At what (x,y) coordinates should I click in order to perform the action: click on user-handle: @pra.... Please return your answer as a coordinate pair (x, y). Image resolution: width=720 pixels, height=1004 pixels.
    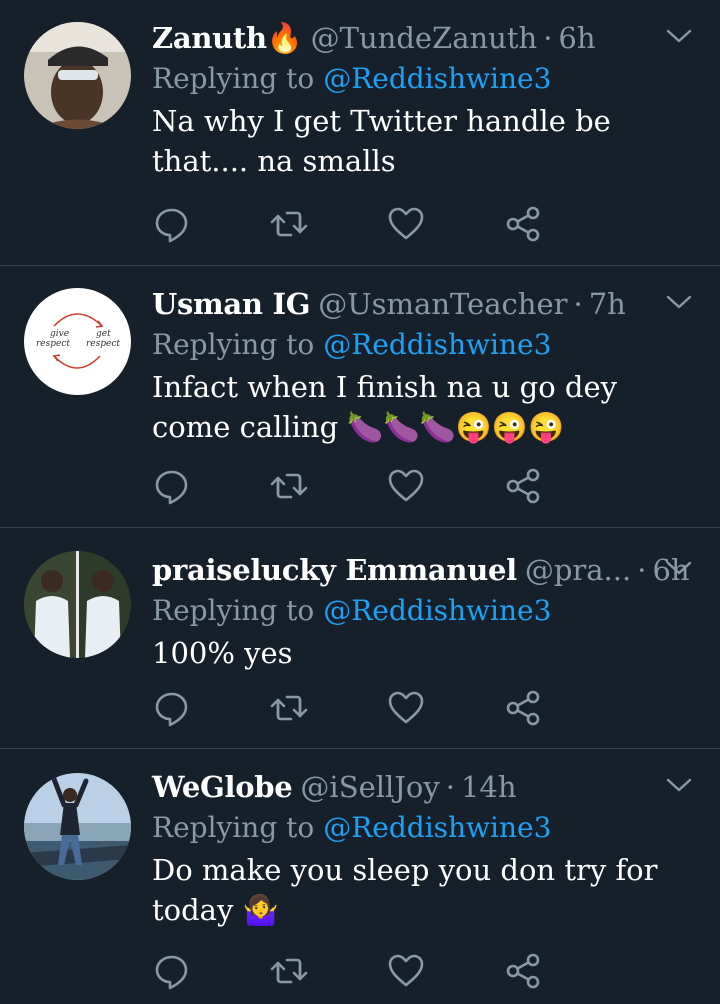
    Looking at the image, I should click on (578, 570).